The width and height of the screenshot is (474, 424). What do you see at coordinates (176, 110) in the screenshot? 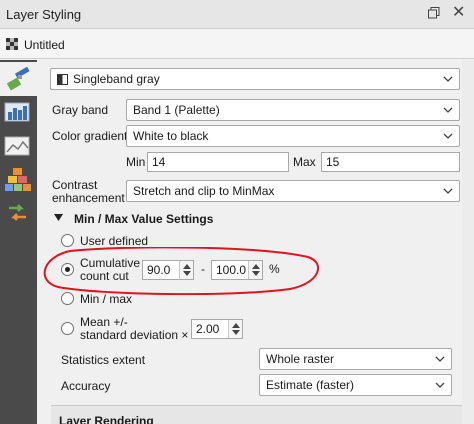
I see `gray-band-value: Band 1 (Palette)` at bounding box center [176, 110].